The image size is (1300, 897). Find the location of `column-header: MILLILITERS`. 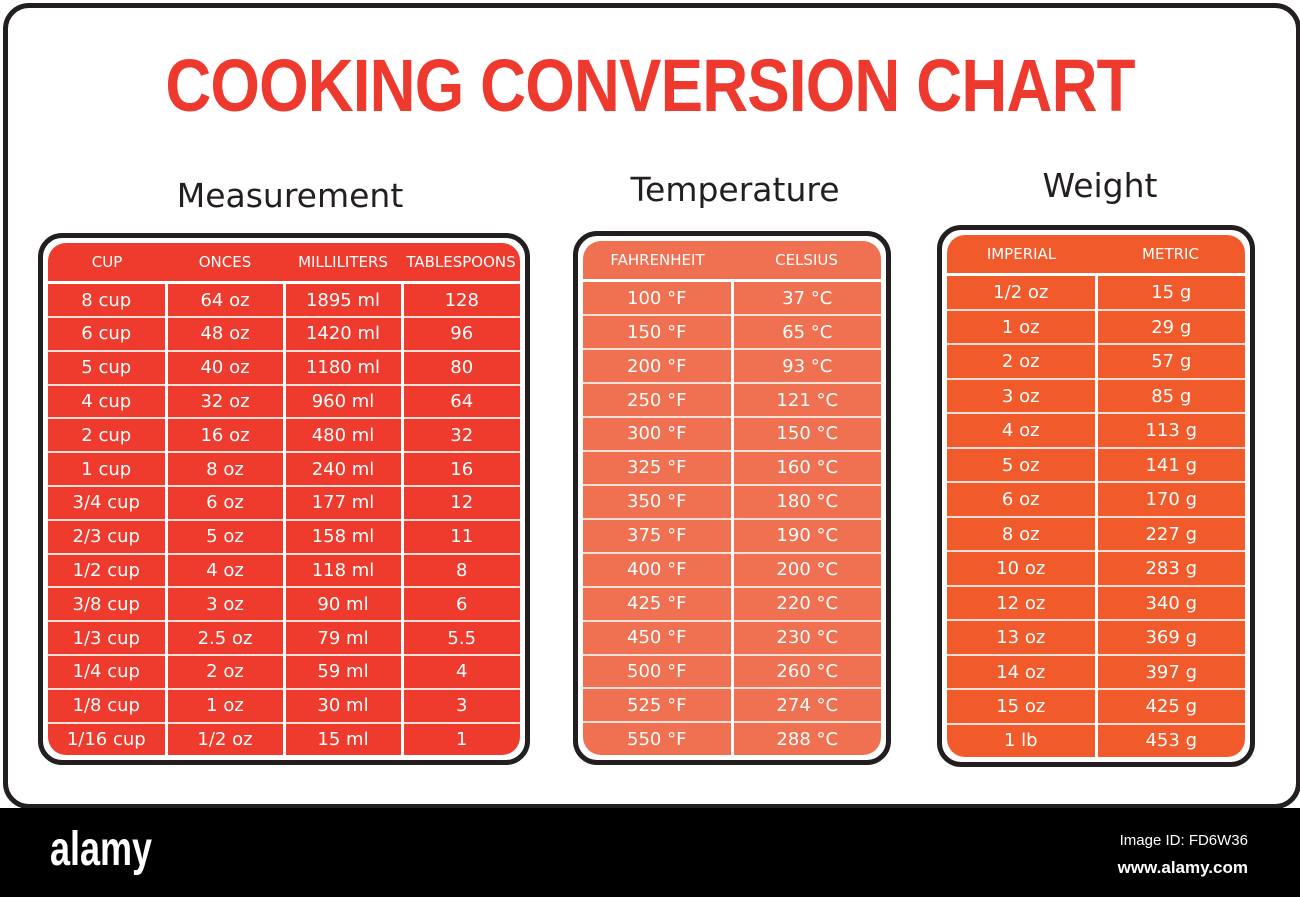

column-header: MILLILITERS is located at coordinates (343, 263).